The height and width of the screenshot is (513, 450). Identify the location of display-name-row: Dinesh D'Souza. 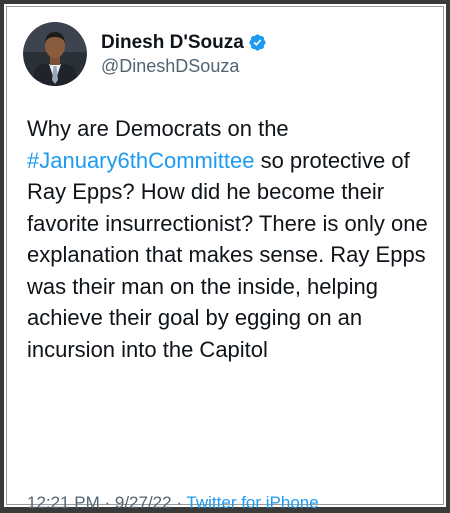
(184, 43).